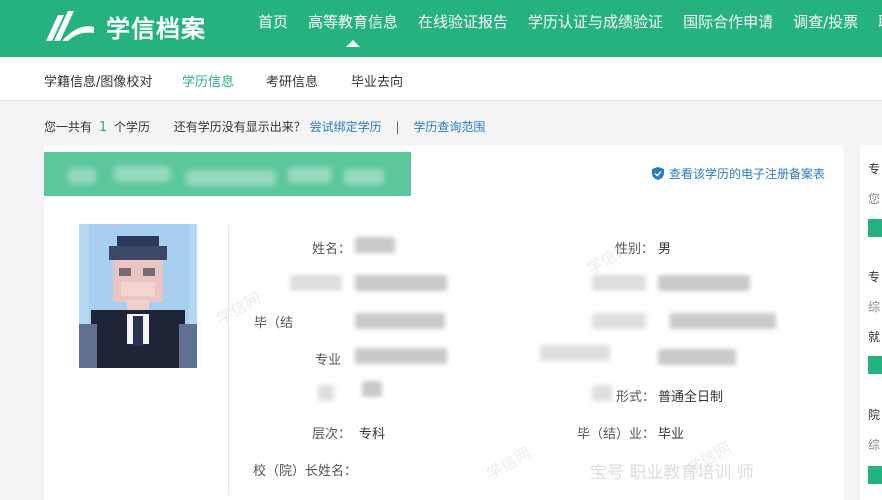 The width and height of the screenshot is (882, 500). Describe the element at coordinates (273, 28) in the screenshot. I see `nav-home: 首页` at that location.